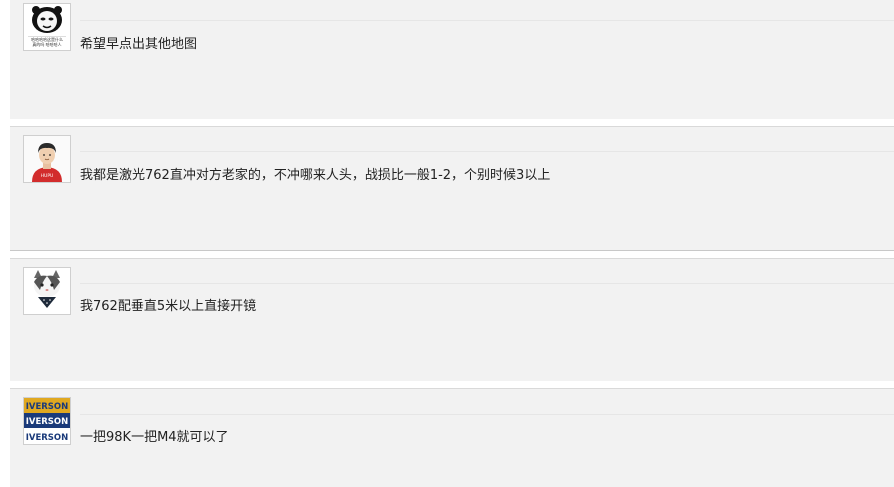 Image resolution: width=894 pixels, height=487 pixels. I want to click on comment-text: 我都是激光762直冲对方老家的，不冲哪来人头，战损比一般1-2，个别时候3以上, so click(315, 175).